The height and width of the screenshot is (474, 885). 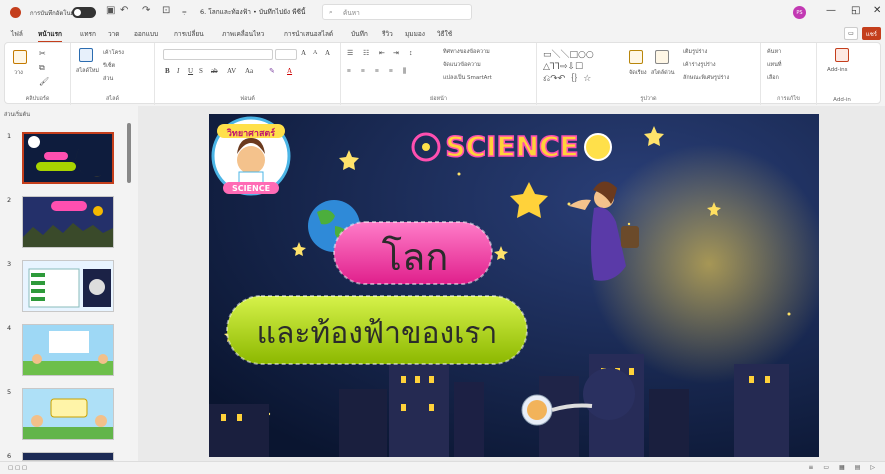 I want to click on justify-icon: ≡, so click(x=391, y=71).